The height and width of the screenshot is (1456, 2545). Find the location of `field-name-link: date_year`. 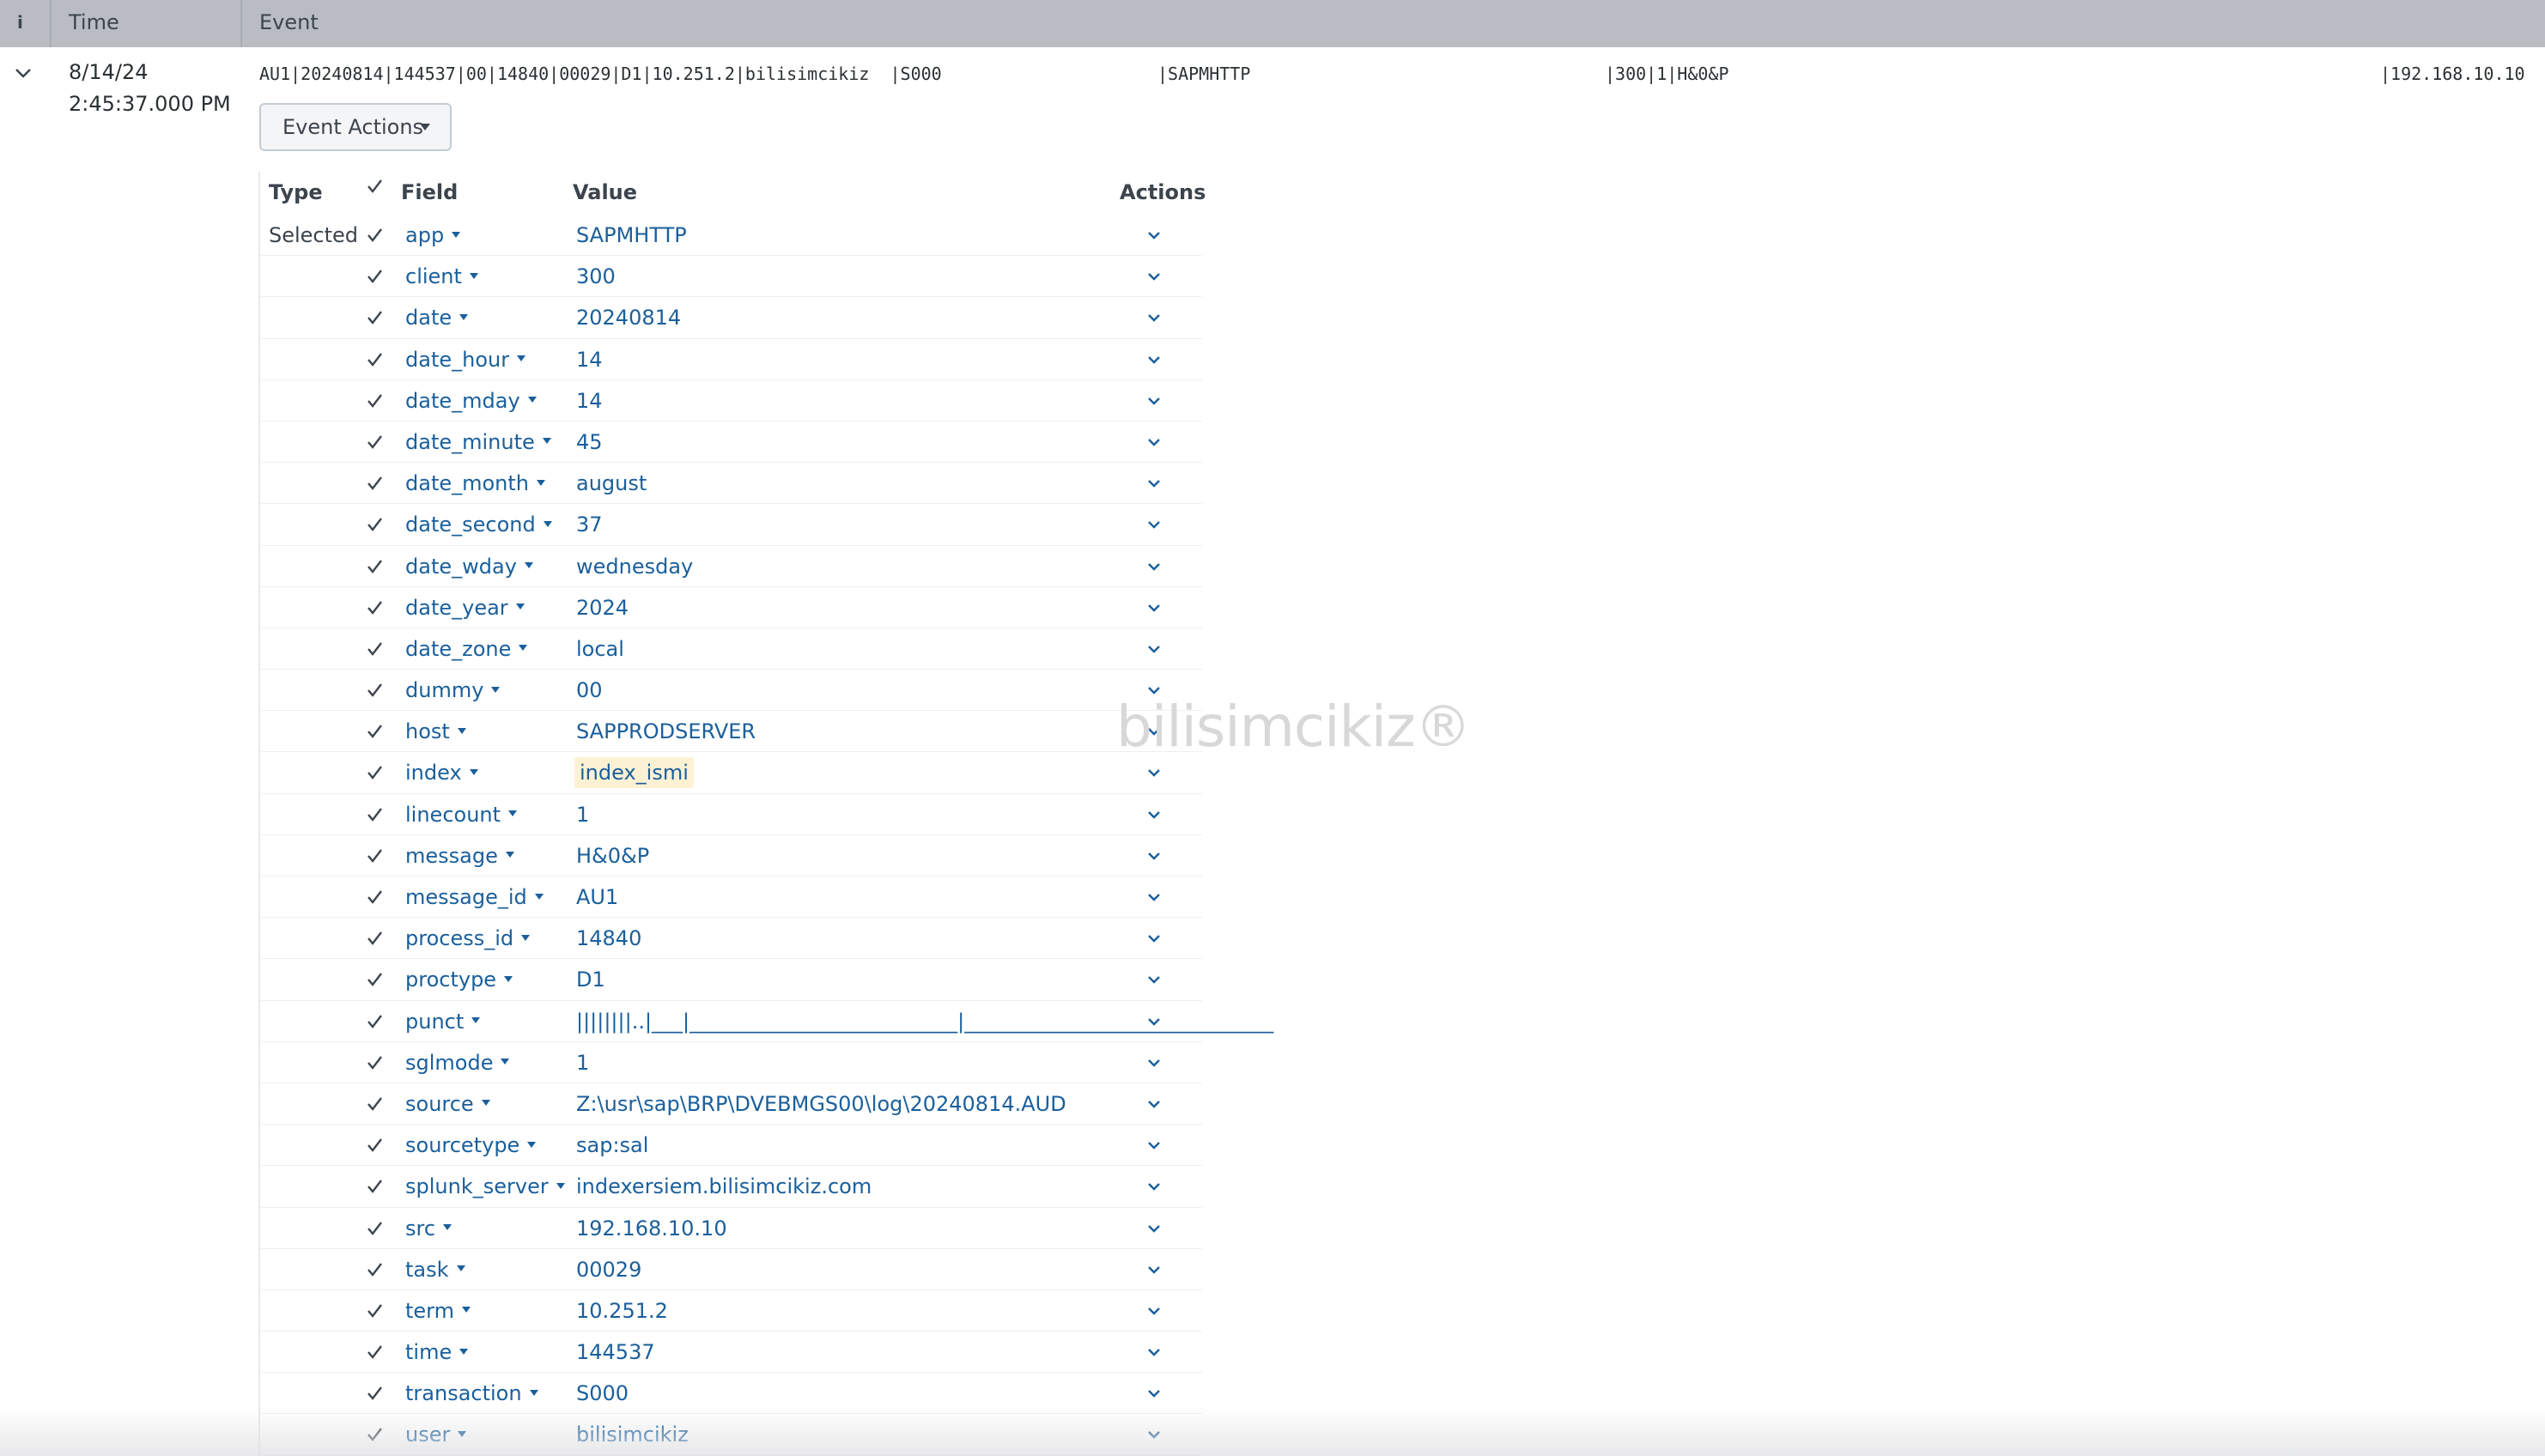

field-name-link: date_year is located at coordinates (465, 608).